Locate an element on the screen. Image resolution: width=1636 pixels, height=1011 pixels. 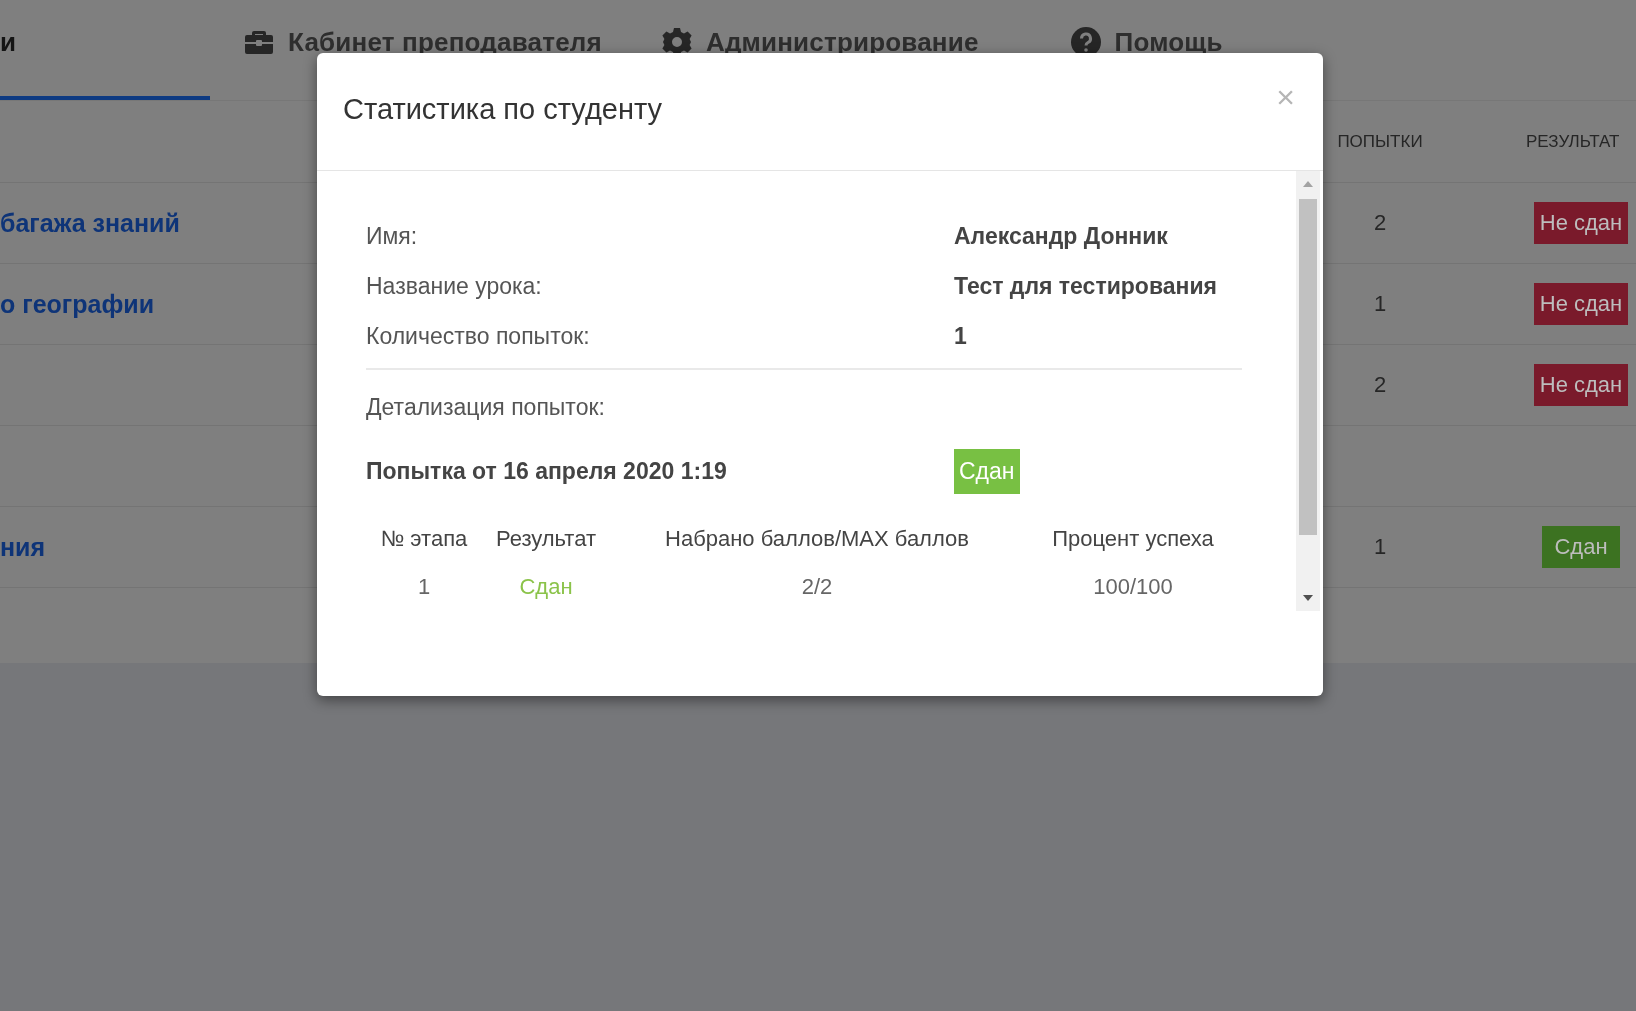
field-label: Количество попыток: is located at coordinates (478, 336).